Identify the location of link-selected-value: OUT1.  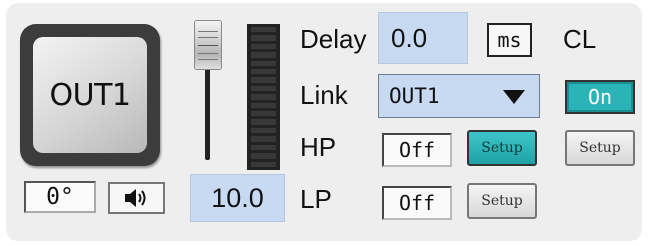
(414, 96).